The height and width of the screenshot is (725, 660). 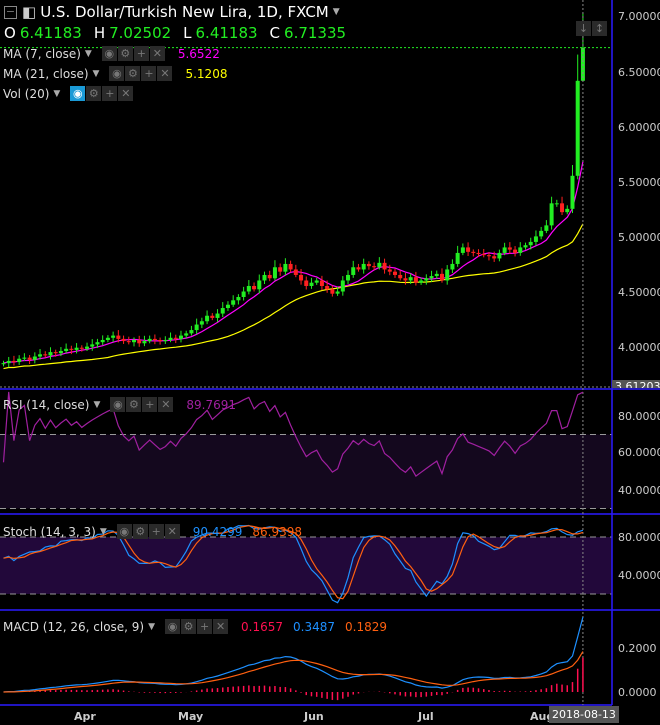 I want to click on ma7-legend: MA (7, close) ▼ ◉ ⚙ + ✕ 5.6522, so click(x=111, y=53).